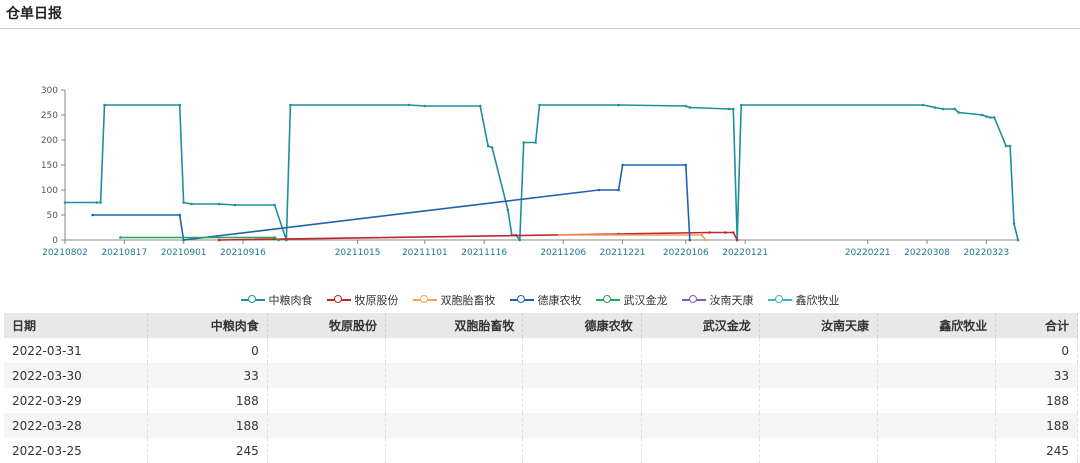 This screenshot has width=1080, height=463. I want to click on y-tick-label: 0, so click(55, 241).